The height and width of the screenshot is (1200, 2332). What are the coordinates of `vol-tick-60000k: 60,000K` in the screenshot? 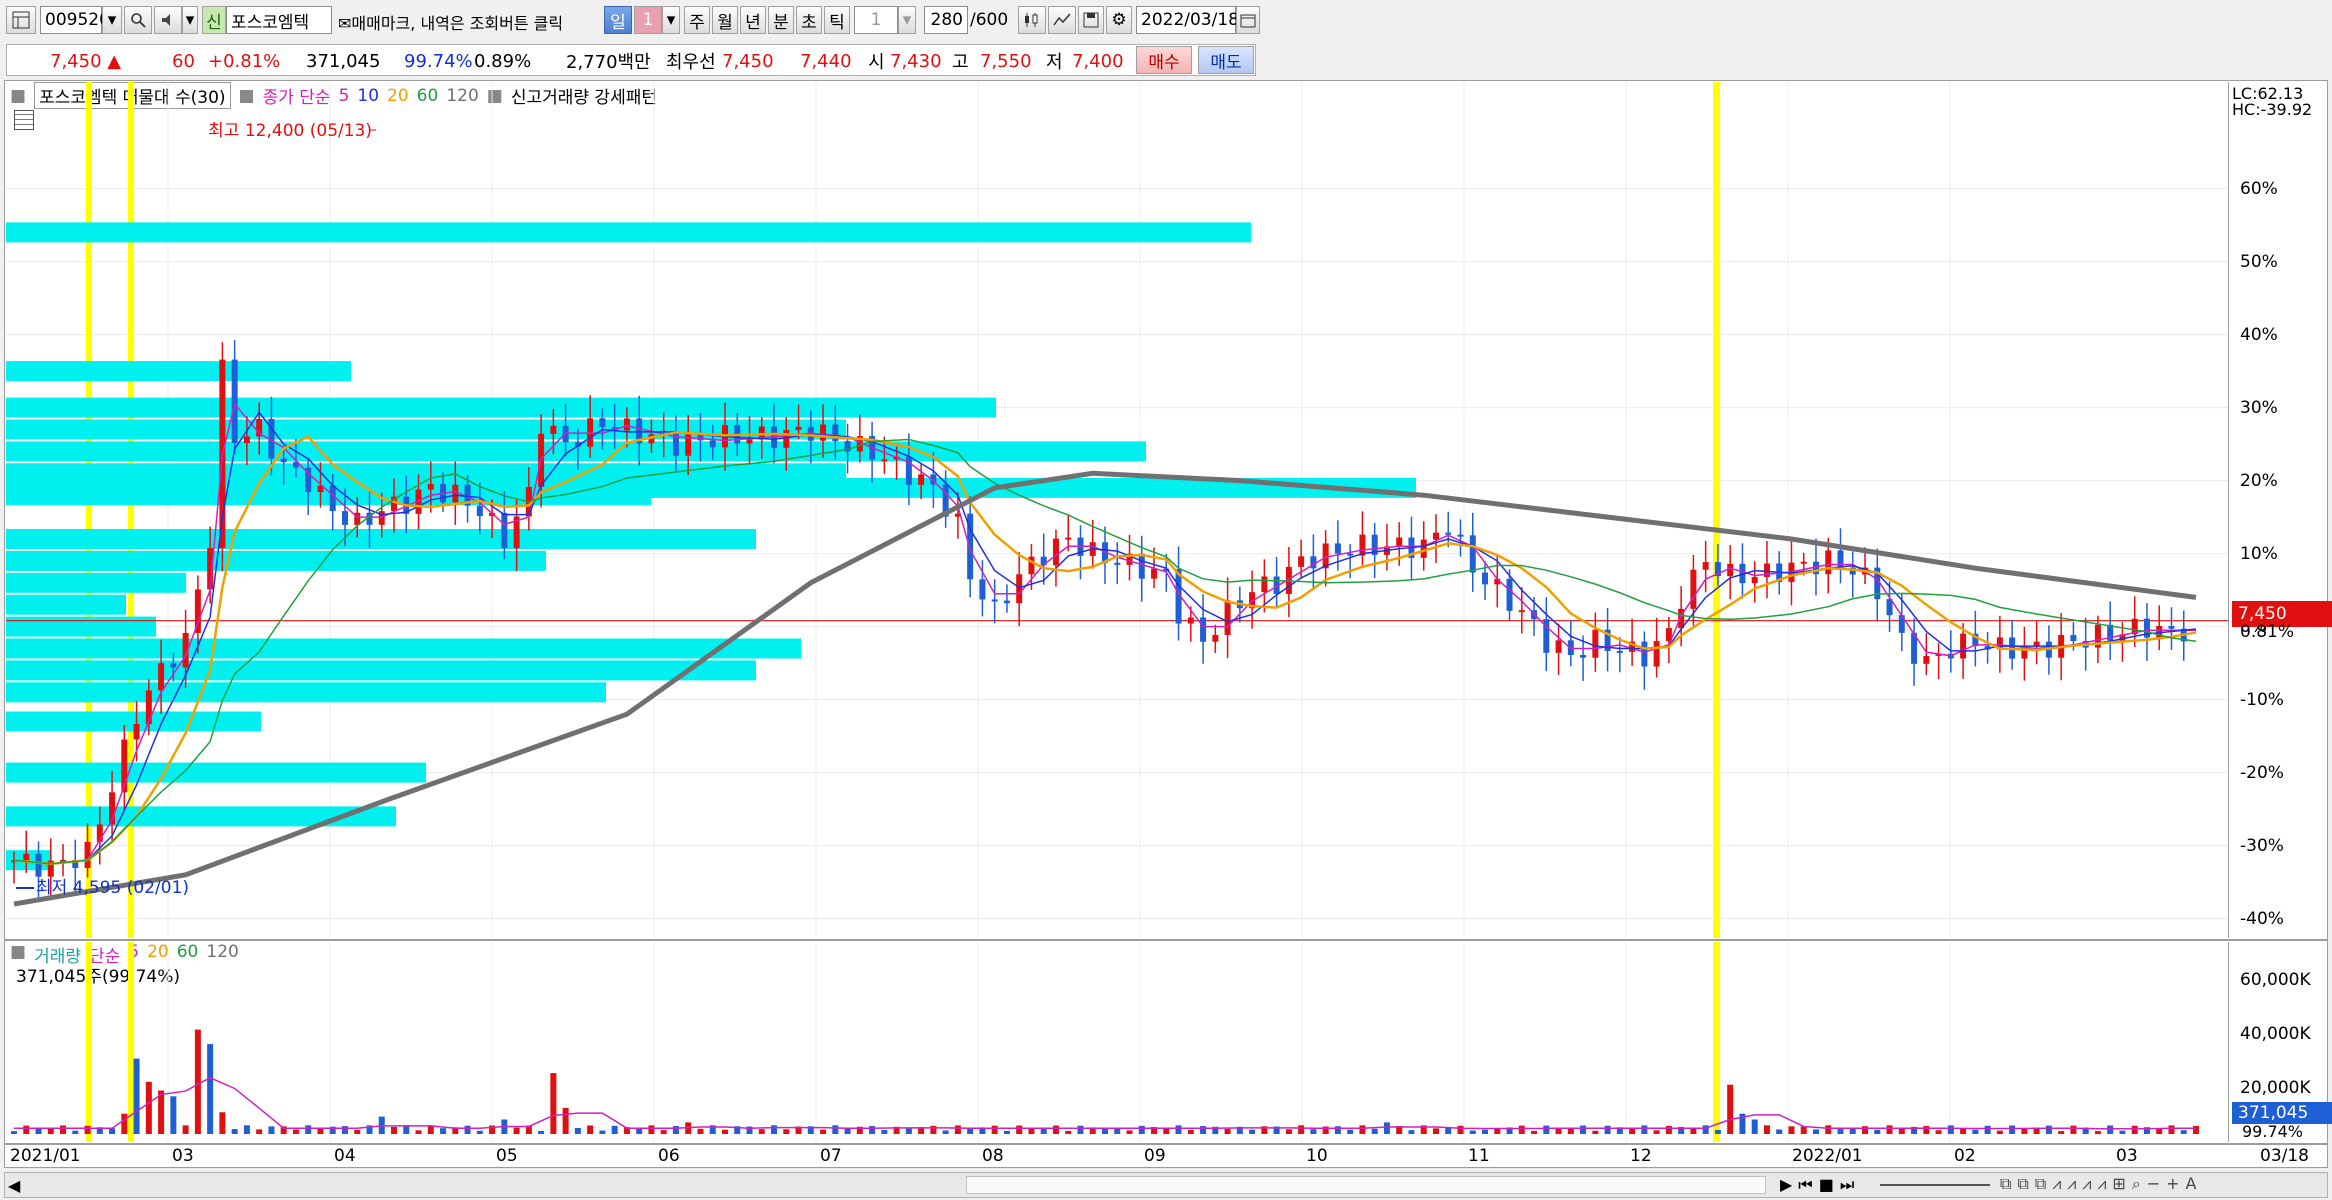 It's located at (2275, 980).